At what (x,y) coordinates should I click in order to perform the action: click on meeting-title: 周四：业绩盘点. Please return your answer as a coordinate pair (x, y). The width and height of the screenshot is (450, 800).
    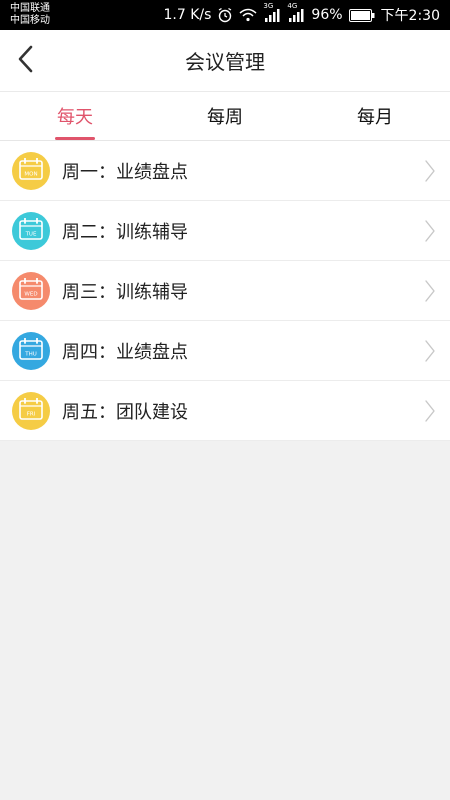
    Looking at the image, I should click on (125, 352).